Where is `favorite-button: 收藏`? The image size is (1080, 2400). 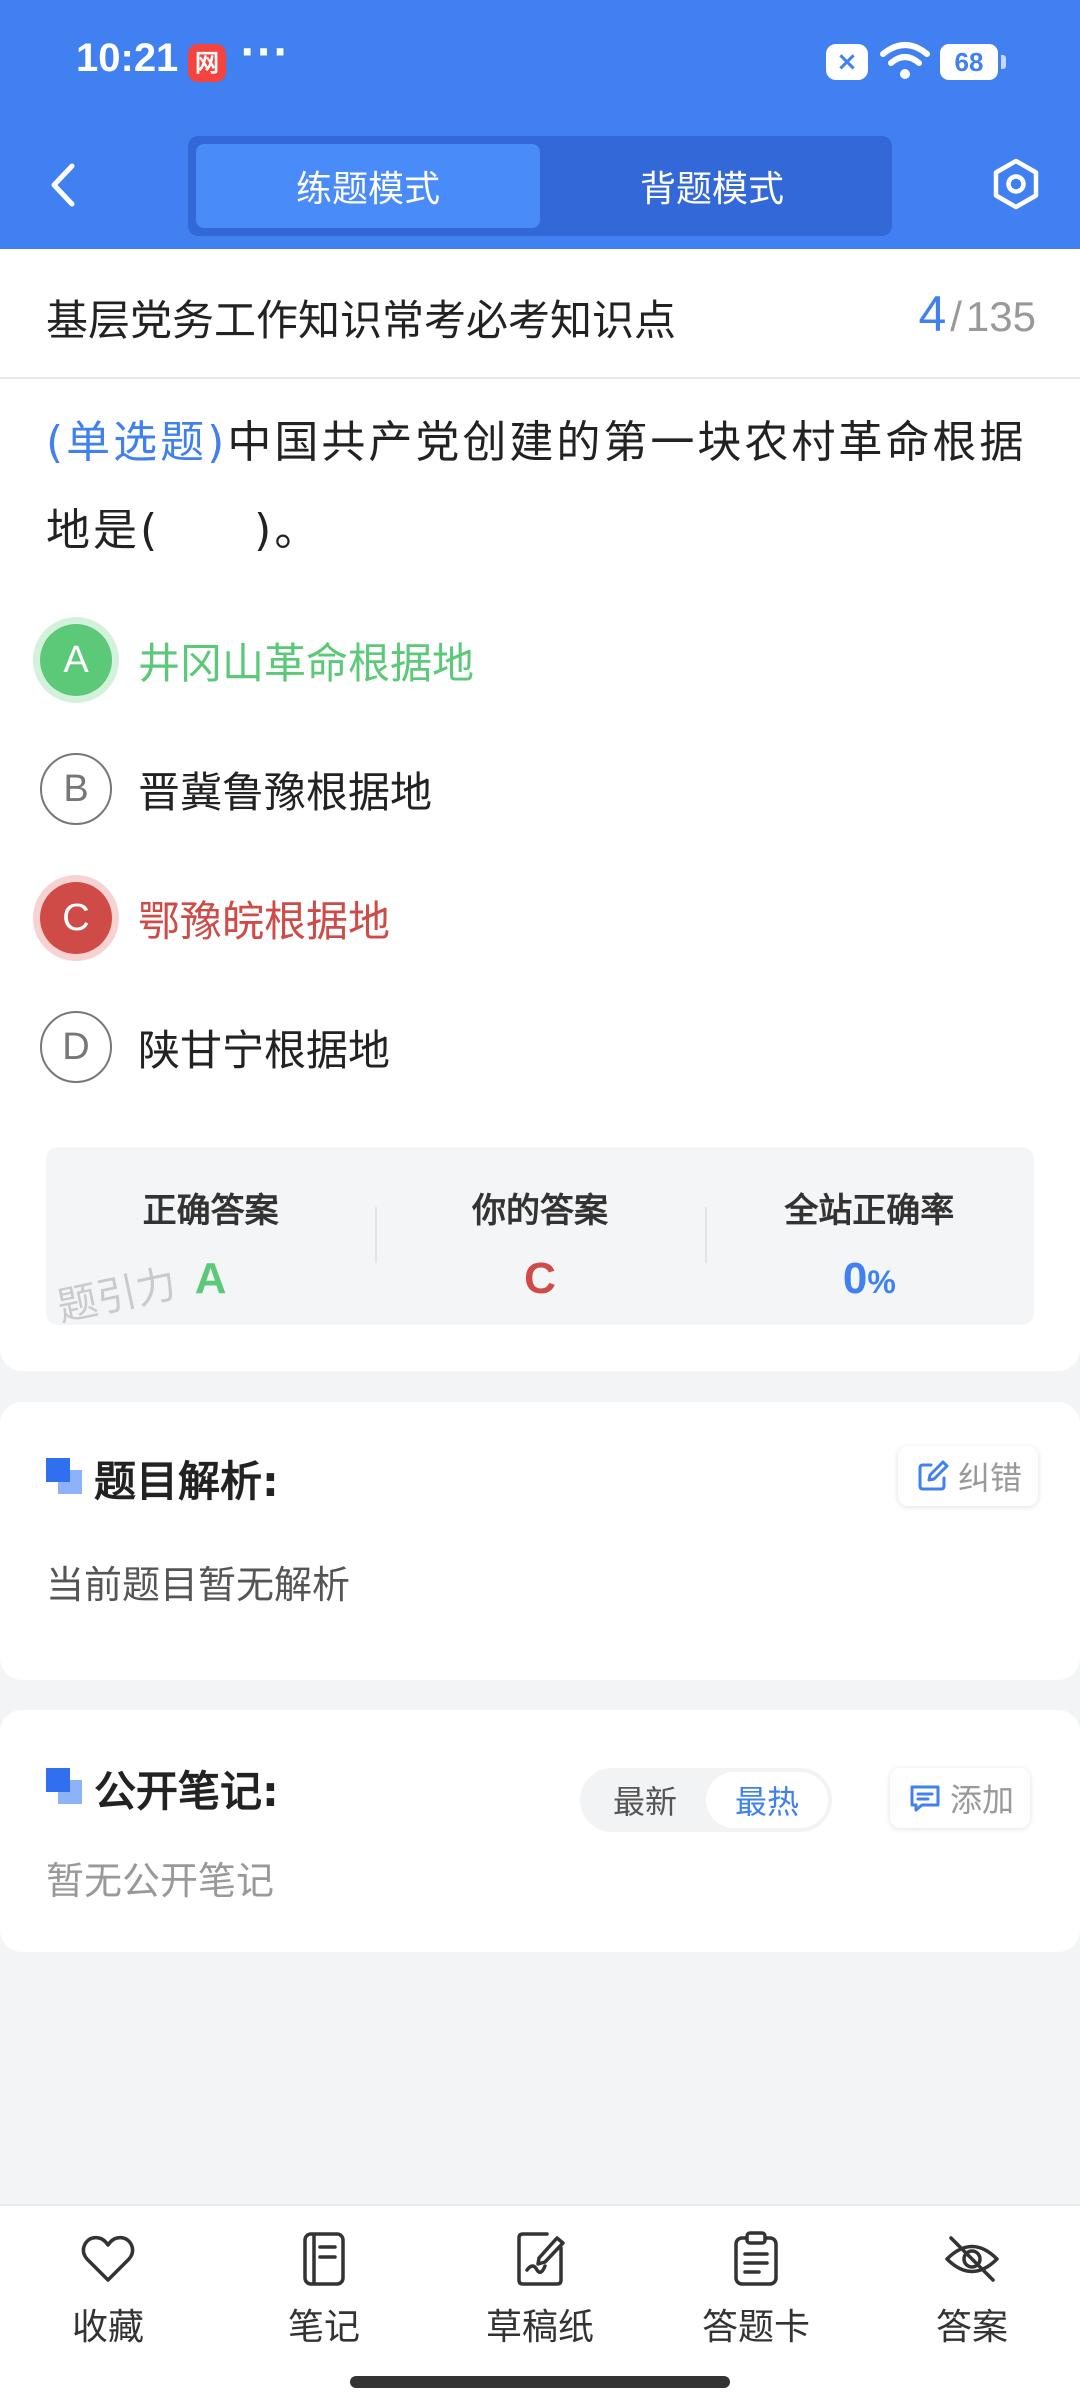
favorite-button: 收藏 is located at coordinates (108, 2290).